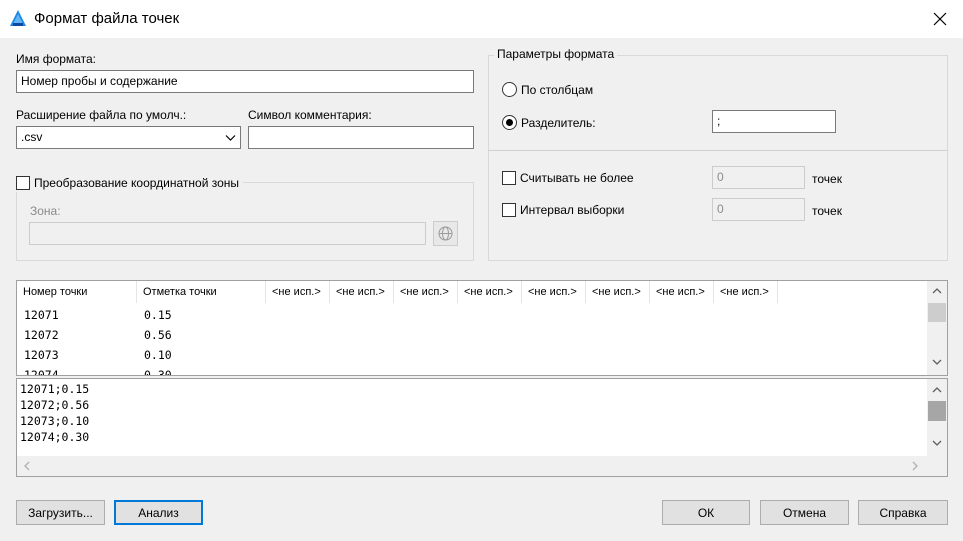 This screenshot has width=963, height=541. What do you see at coordinates (718, 150) in the screenshot?
I see `params-divider` at bounding box center [718, 150].